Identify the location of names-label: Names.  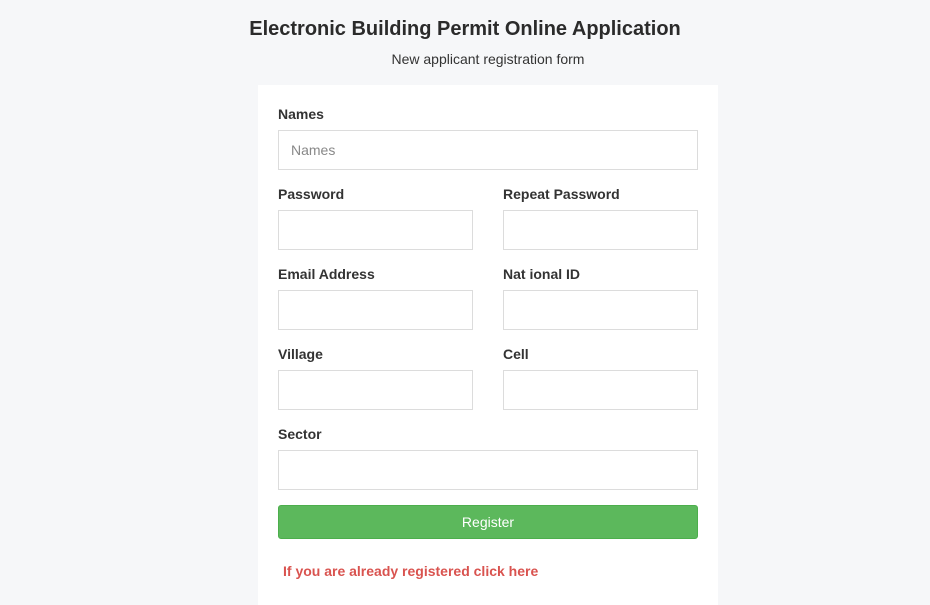
(301, 114).